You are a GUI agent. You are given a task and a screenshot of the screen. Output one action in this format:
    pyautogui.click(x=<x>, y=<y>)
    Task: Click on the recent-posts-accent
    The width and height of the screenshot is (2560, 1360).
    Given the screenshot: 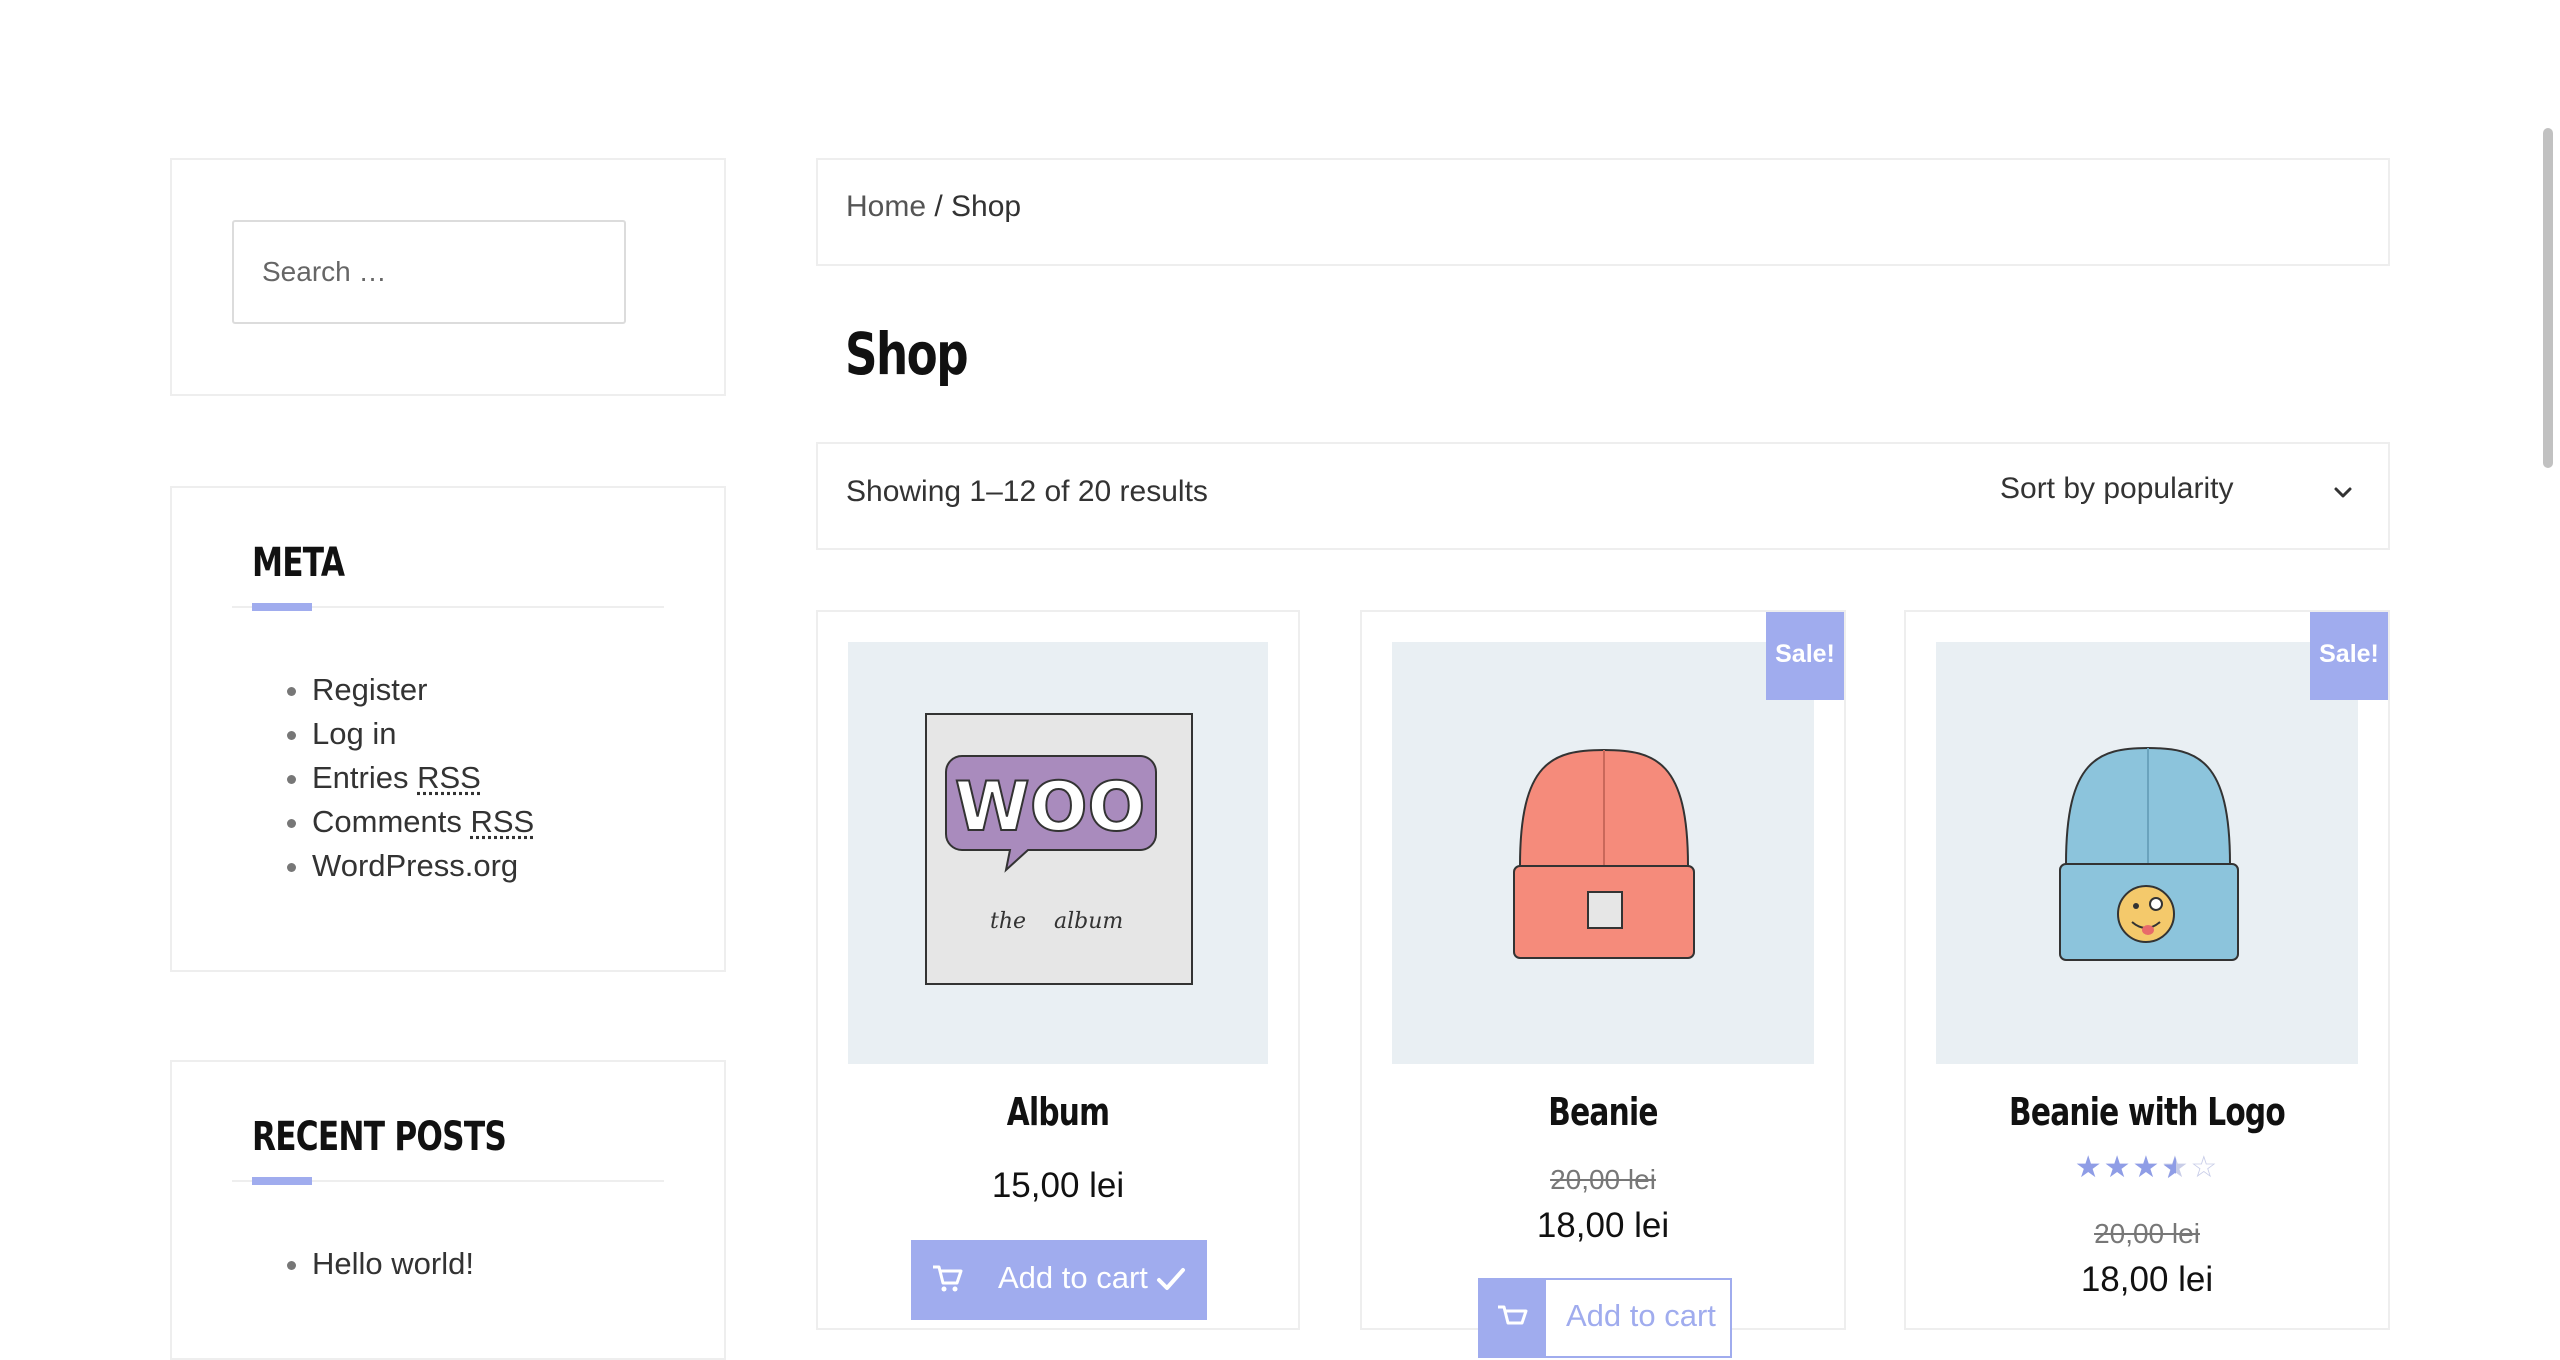 What is the action you would take?
    pyautogui.click(x=282, y=1181)
    